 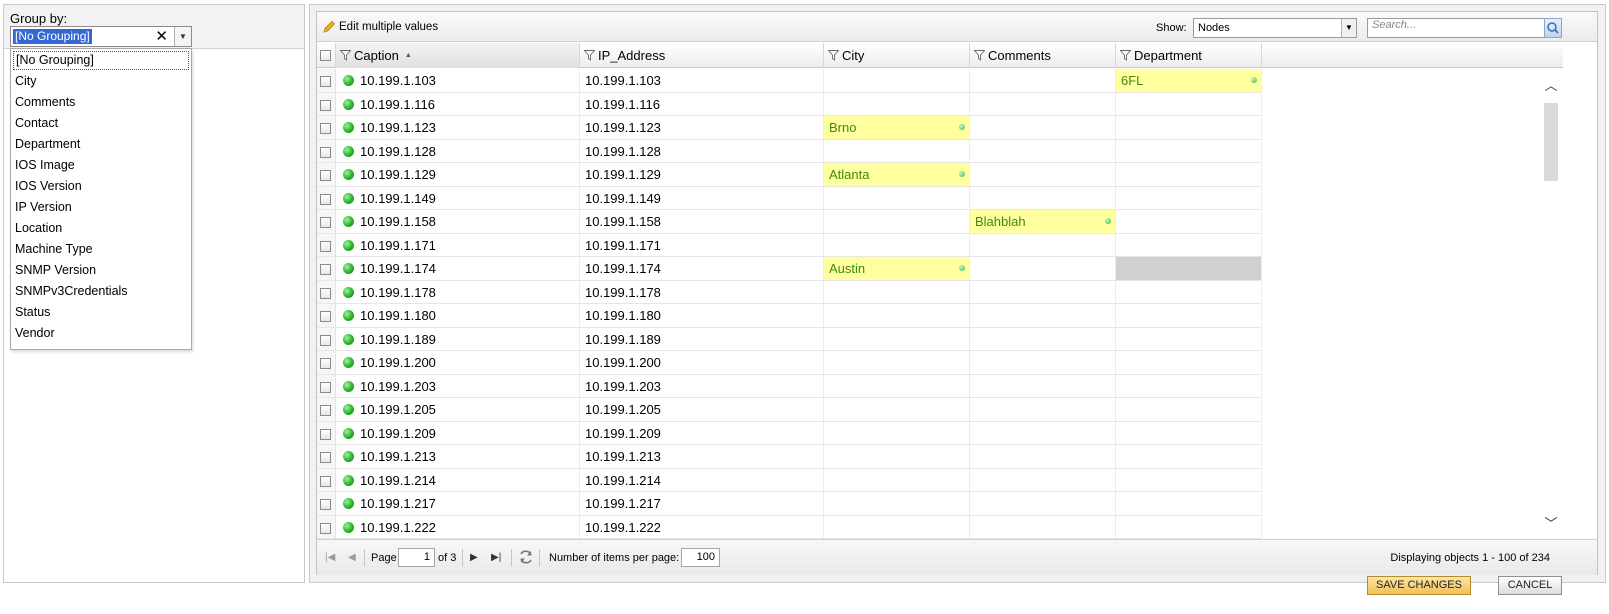 What do you see at coordinates (702, 151) in the screenshot?
I see `ip-address-cell: 10.199.1.128` at bounding box center [702, 151].